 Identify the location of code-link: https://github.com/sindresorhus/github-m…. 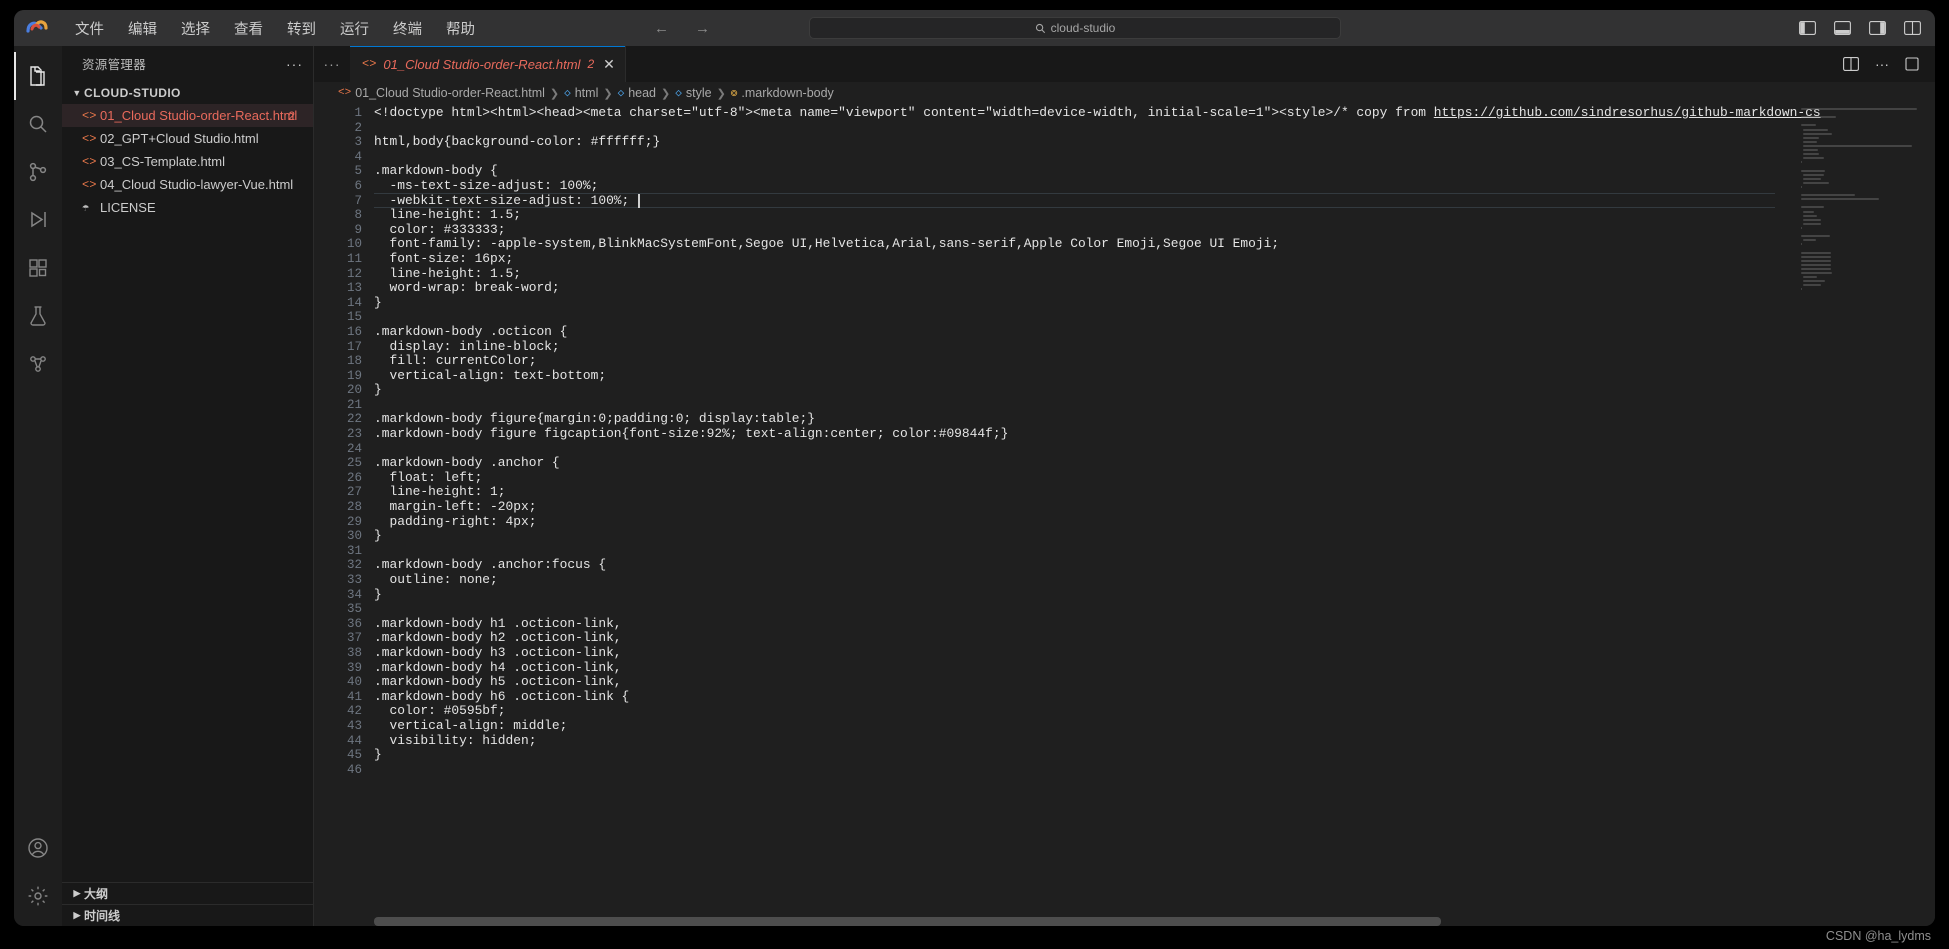
(1627, 112).